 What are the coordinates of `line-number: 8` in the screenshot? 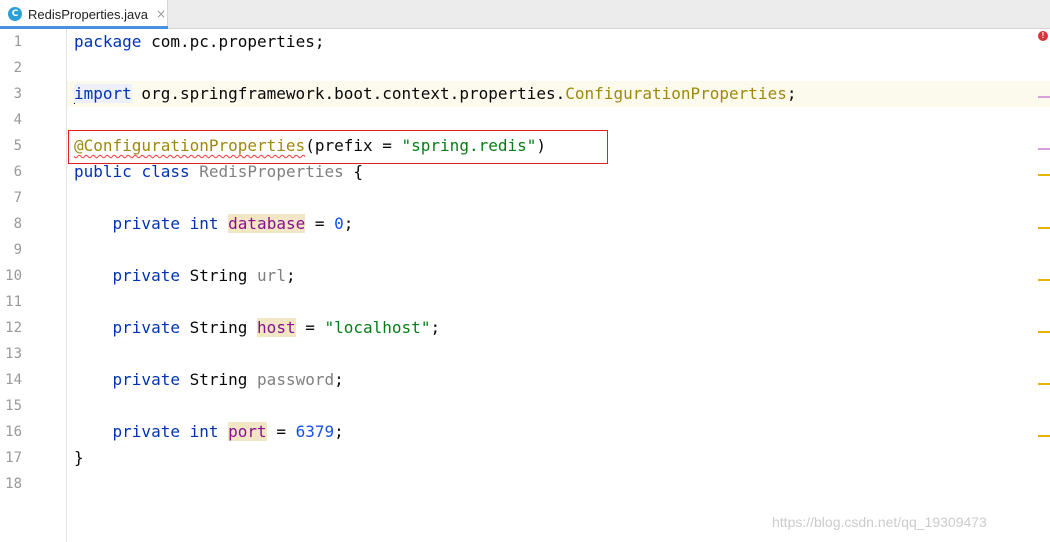 It's located at (17, 224).